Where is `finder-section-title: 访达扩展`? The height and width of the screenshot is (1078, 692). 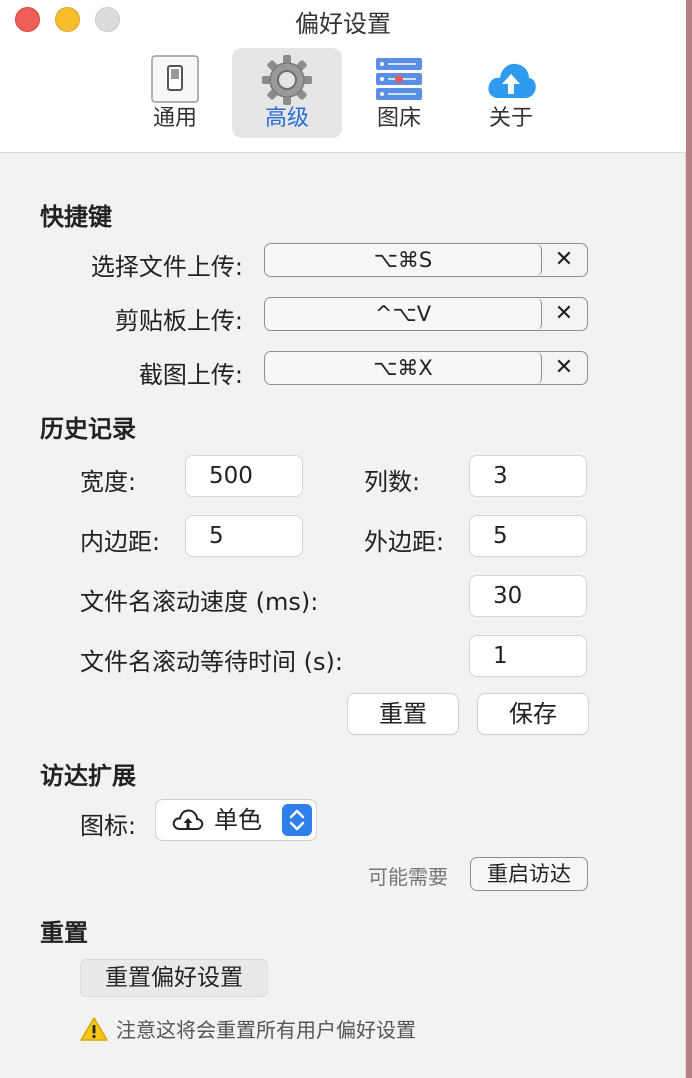 finder-section-title: 访达扩展 is located at coordinates (88, 776).